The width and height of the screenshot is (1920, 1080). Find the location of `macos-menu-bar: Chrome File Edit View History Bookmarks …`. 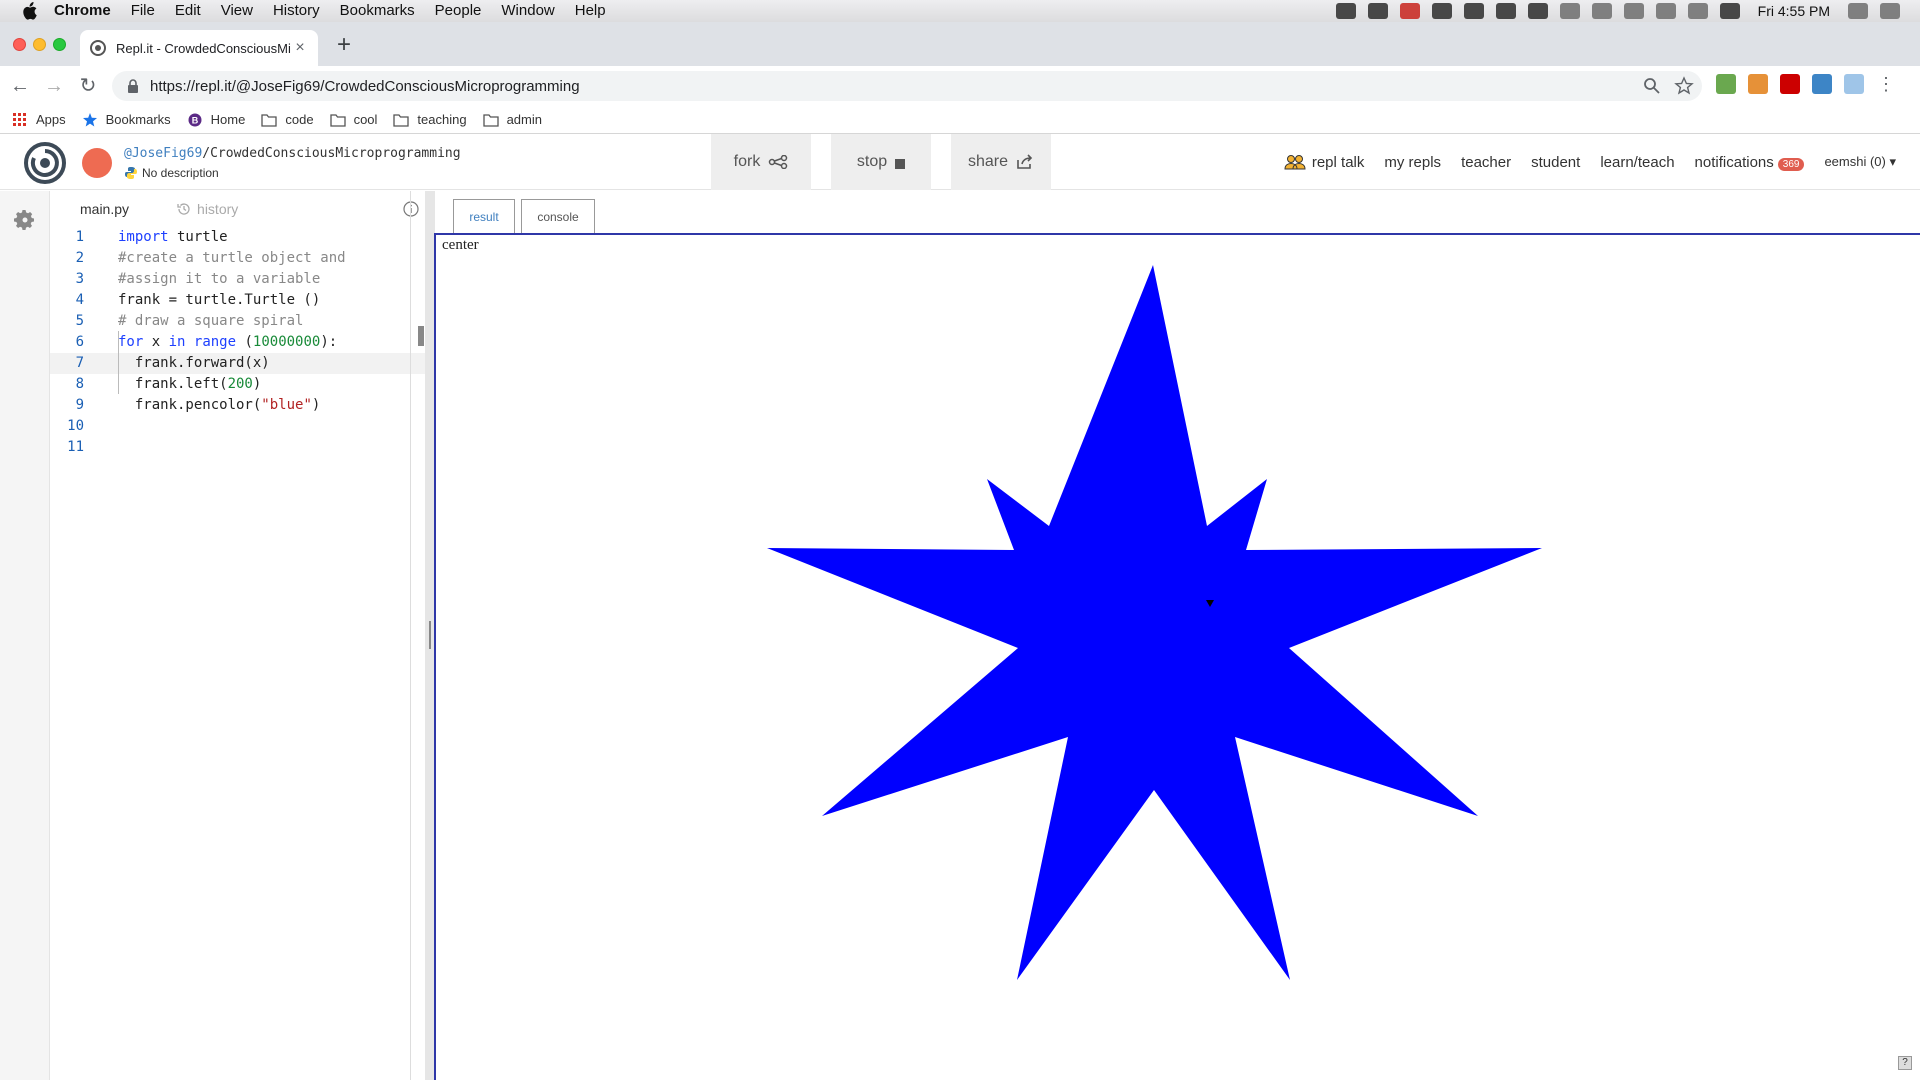

macos-menu-bar: Chrome File Edit View History Bookmarks … is located at coordinates (960, 11).